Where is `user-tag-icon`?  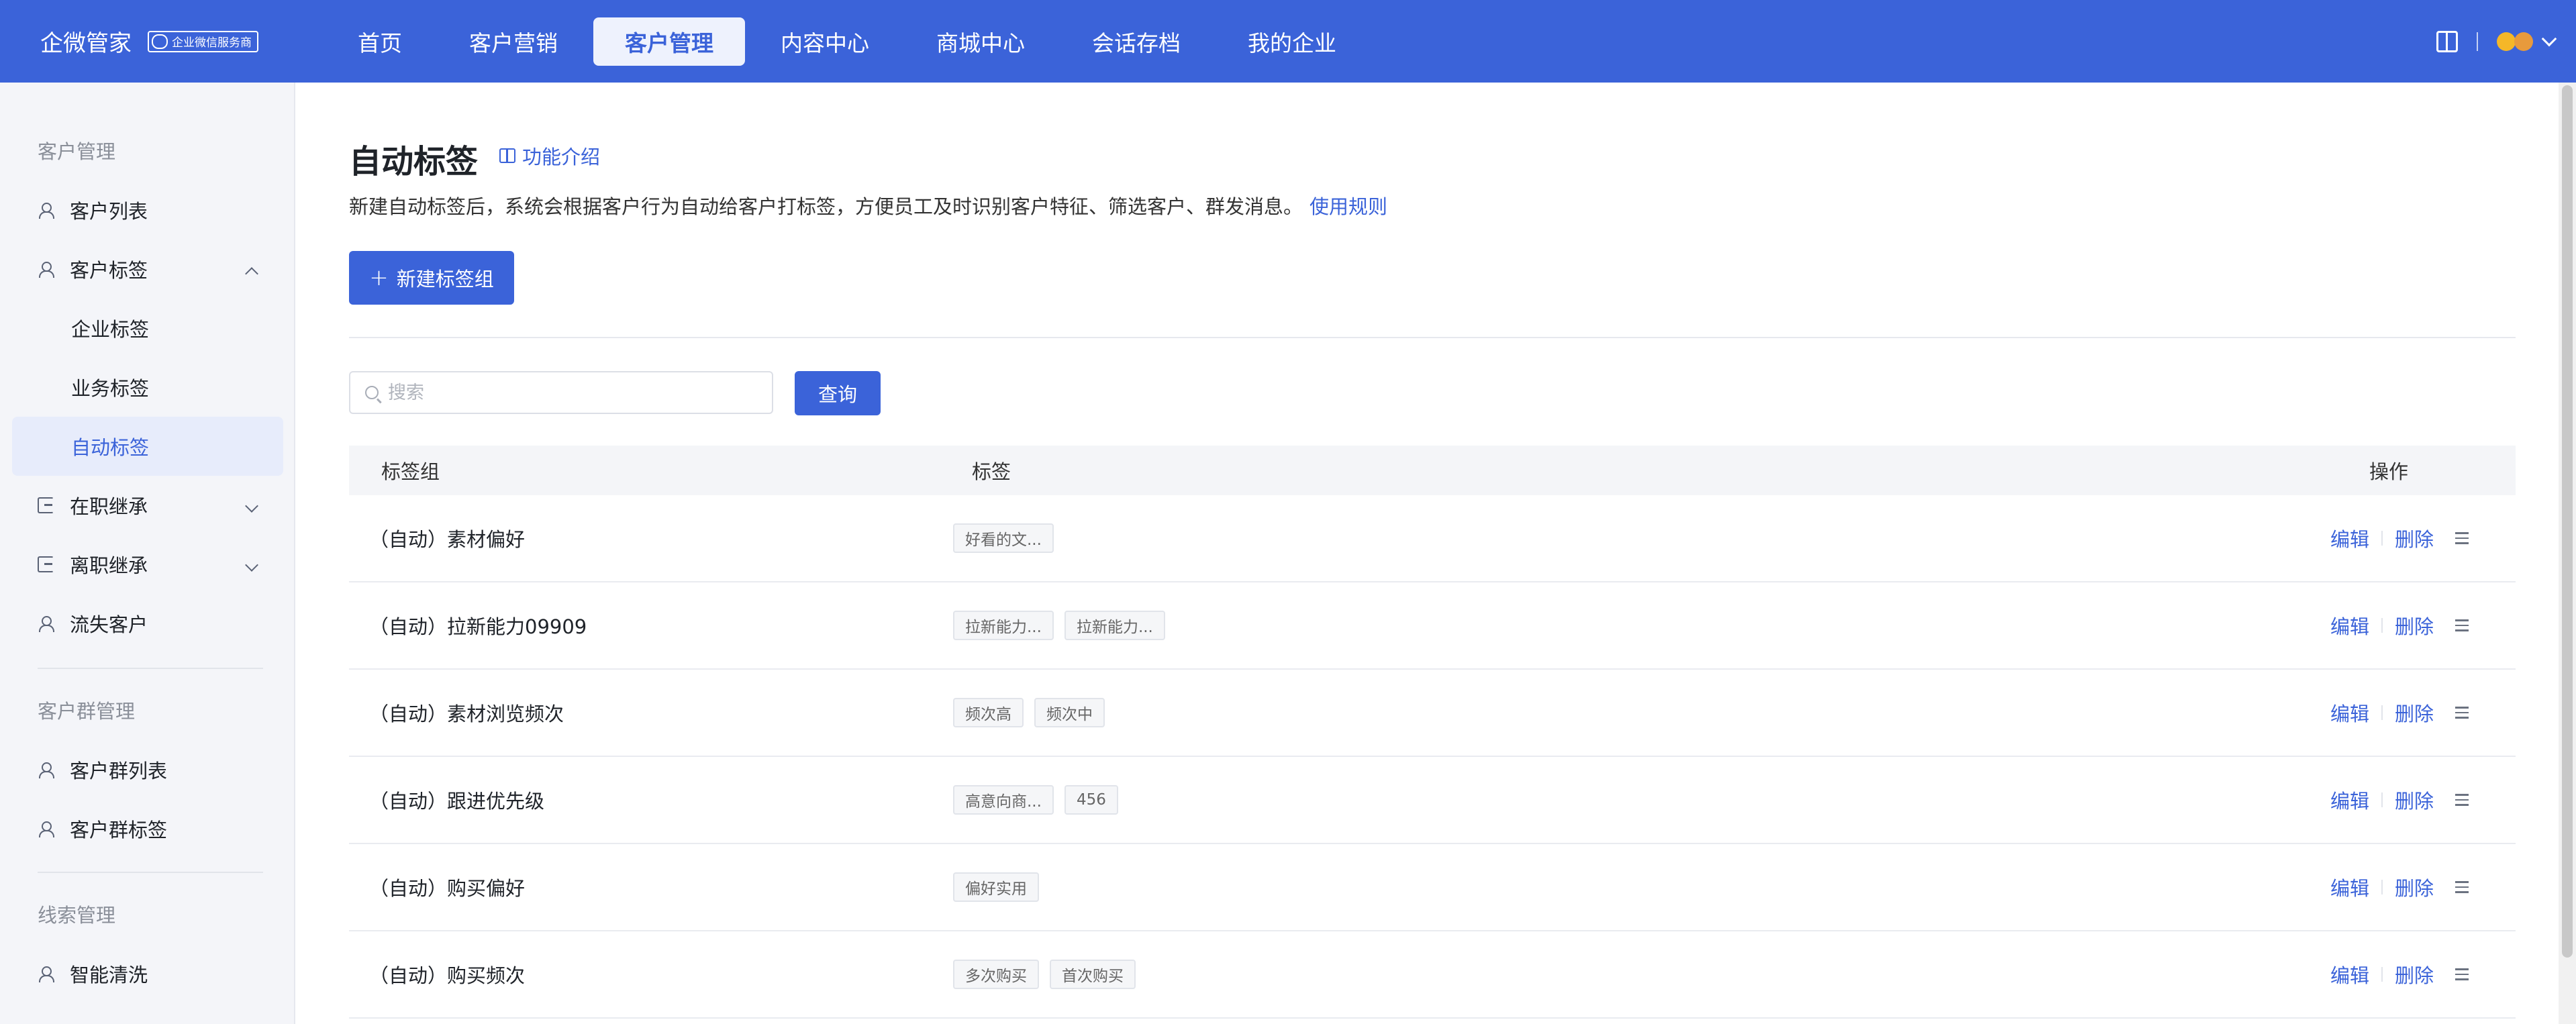 user-tag-icon is located at coordinates (46, 269).